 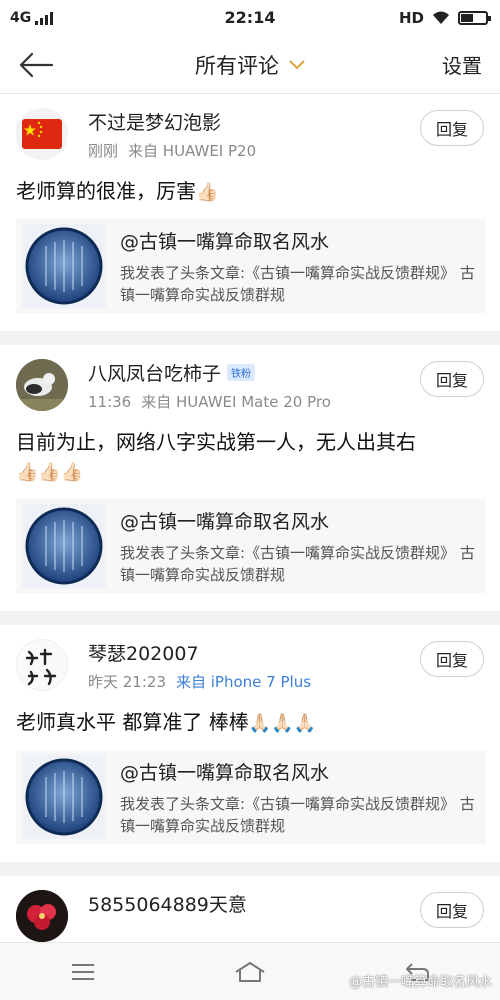 What do you see at coordinates (297, 64) in the screenshot?
I see `chevron-down-icon` at bounding box center [297, 64].